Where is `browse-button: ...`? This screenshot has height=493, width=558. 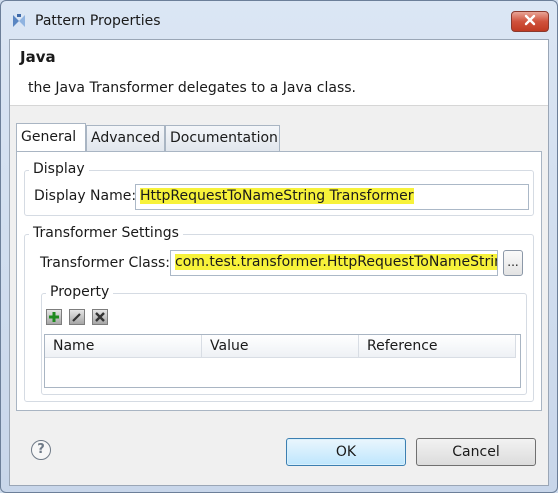
browse-button: ... is located at coordinates (513, 263).